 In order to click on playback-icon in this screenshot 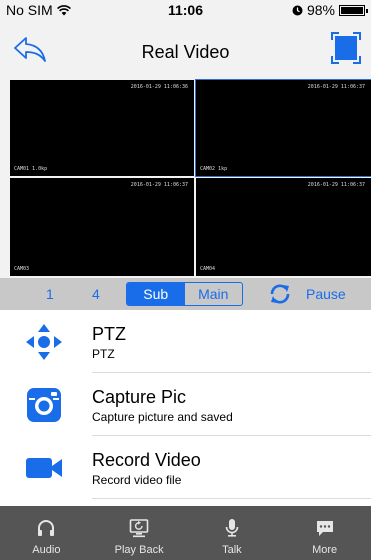, I will do `click(139, 528)`.